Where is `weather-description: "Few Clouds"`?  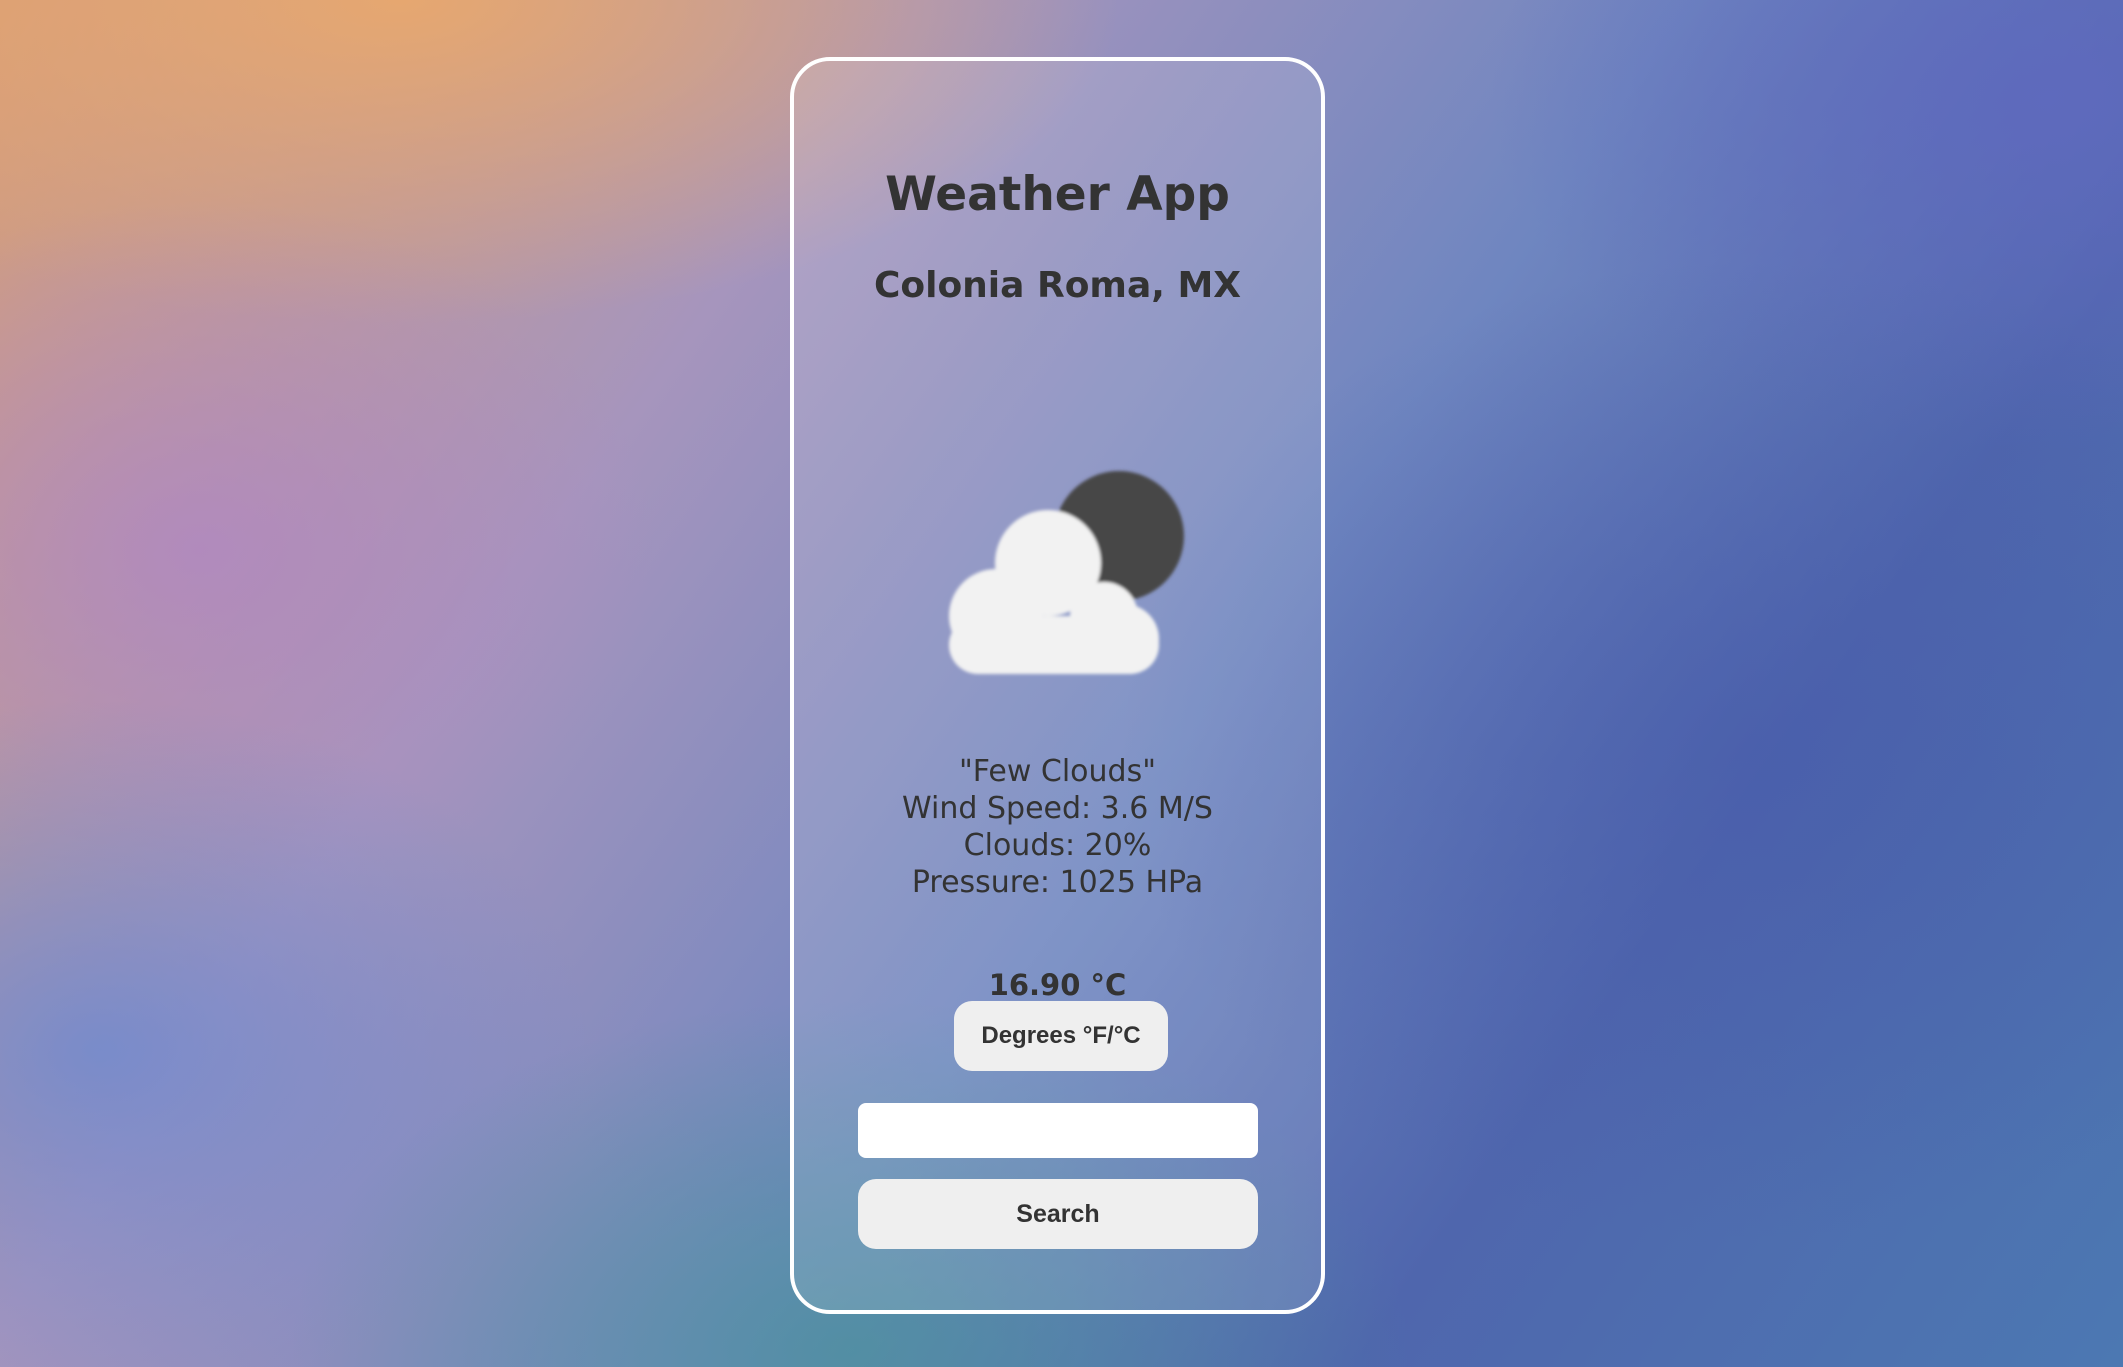 weather-description: "Few Clouds" is located at coordinates (1057, 771).